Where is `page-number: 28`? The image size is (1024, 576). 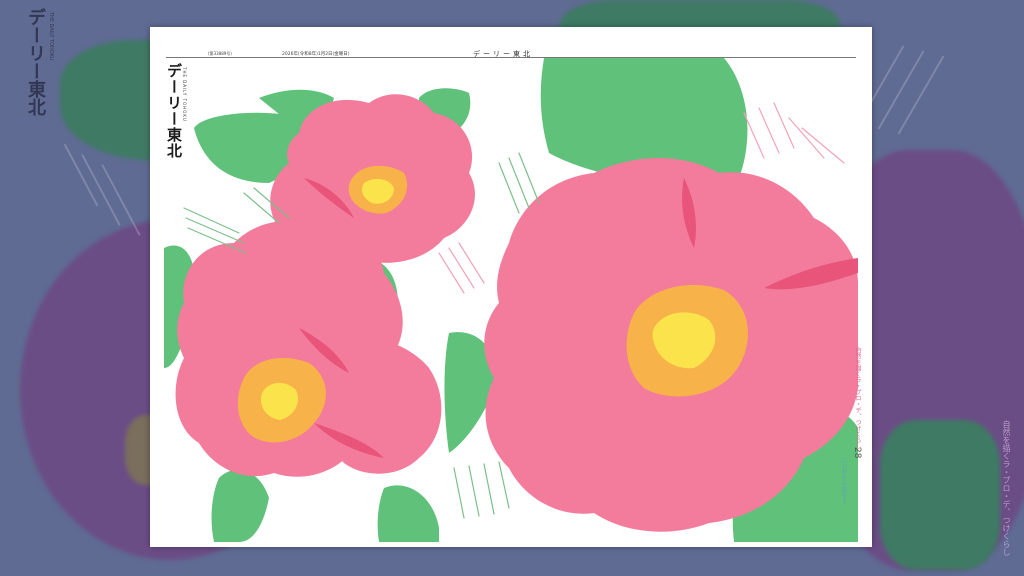
page-number: 28 is located at coordinates (857, 453).